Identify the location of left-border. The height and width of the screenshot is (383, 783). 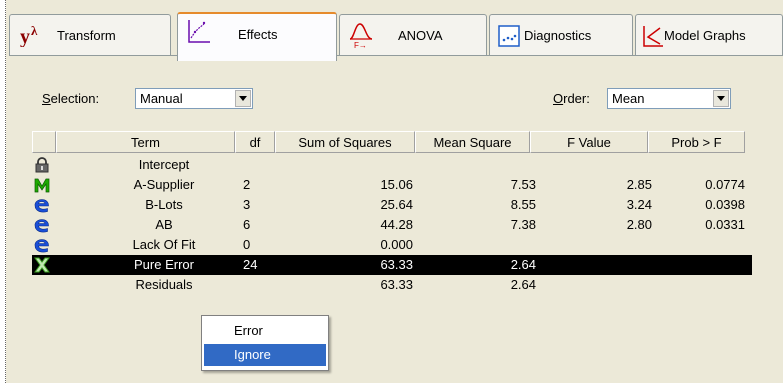
(3, 191).